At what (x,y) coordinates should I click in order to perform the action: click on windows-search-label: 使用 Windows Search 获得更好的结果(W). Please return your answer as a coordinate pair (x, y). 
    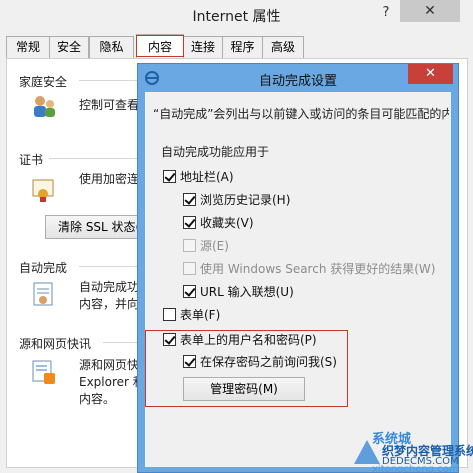
    Looking at the image, I should click on (318, 269).